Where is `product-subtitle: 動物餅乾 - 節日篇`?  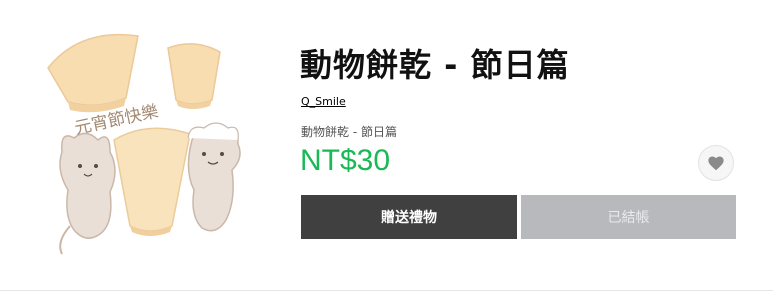
product-subtitle: 動物餅乾 - 節日篇 is located at coordinates (349, 132).